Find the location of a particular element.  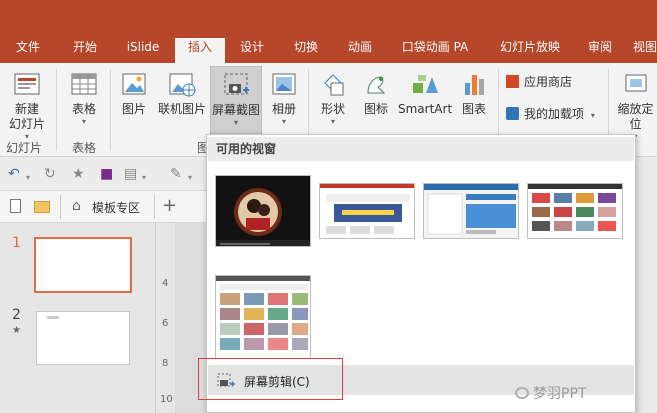

folder-icon is located at coordinates (42, 207).